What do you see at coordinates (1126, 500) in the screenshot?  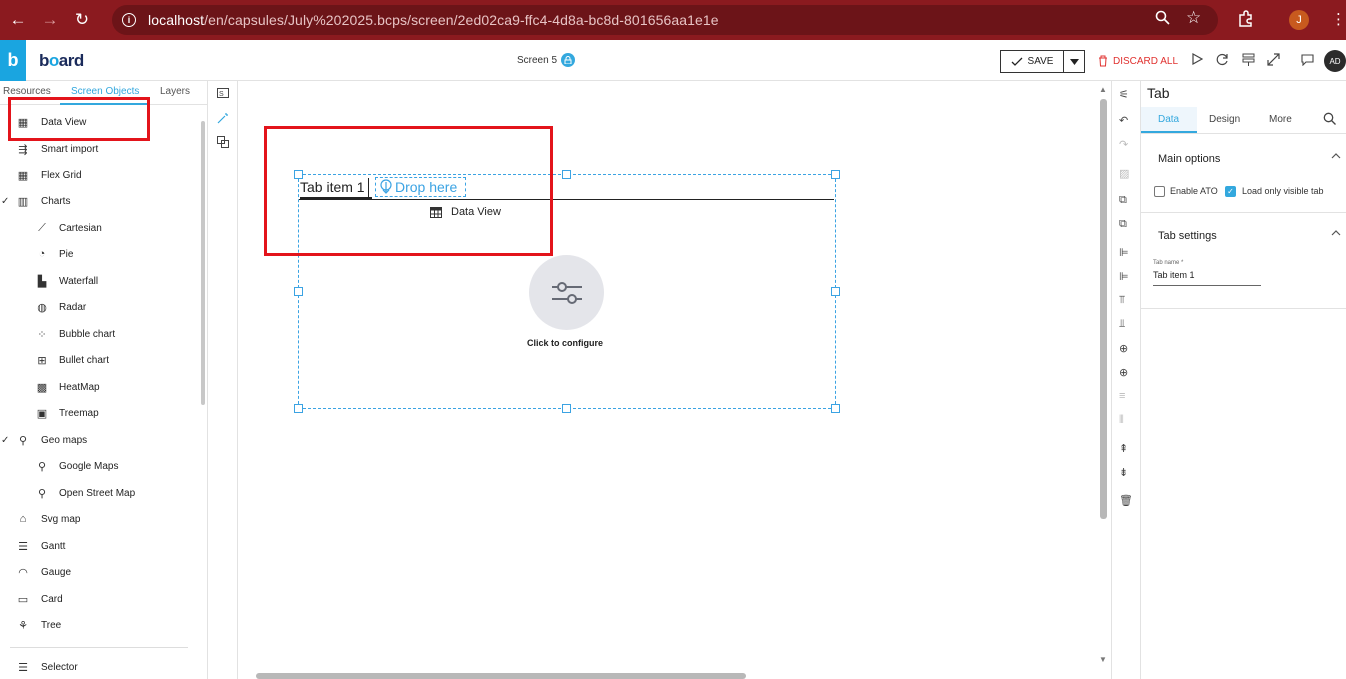 I see `delete-icon: 🗑` at bounding box center [1126, 500].